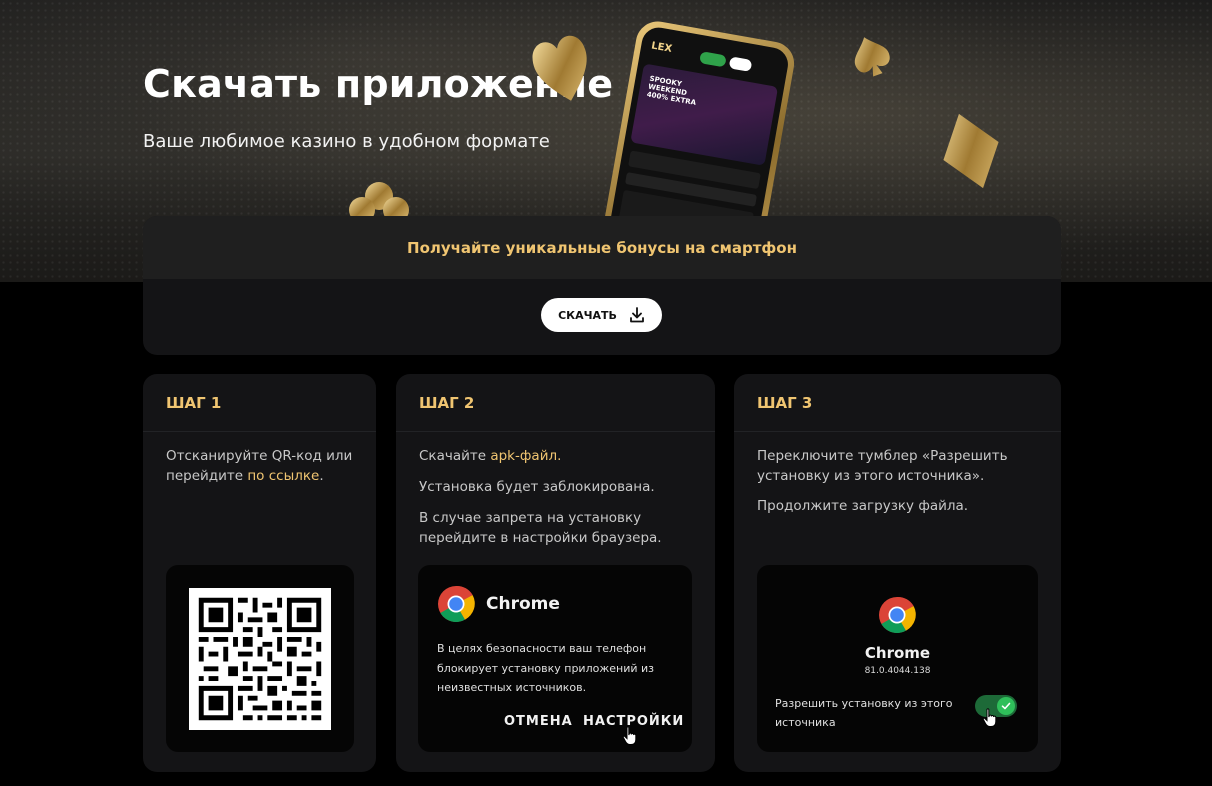 The width and height of the screenshot is (1212, 786). Describe the element at coordinates (872, 57) in the screenshot. I see `gold-spade-icon` at that location.